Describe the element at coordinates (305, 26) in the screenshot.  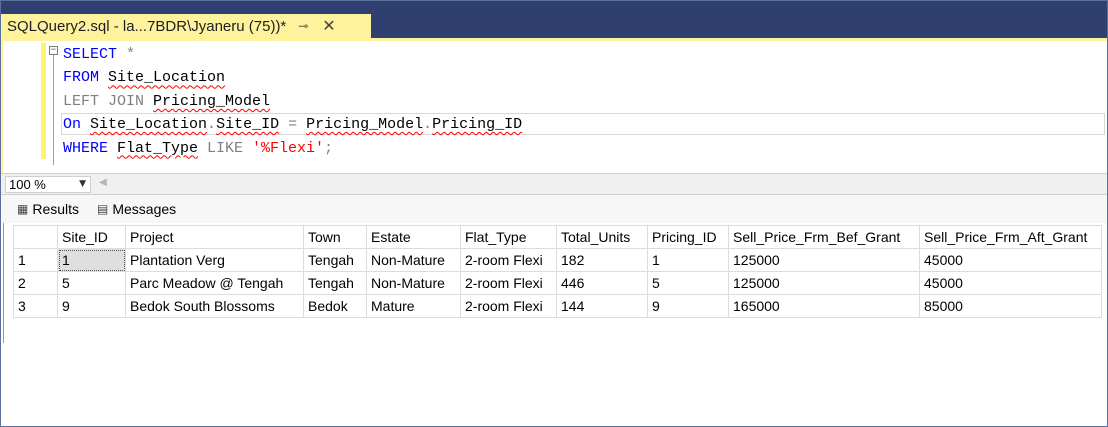
I see `pin-icon: ⊸` at that location.